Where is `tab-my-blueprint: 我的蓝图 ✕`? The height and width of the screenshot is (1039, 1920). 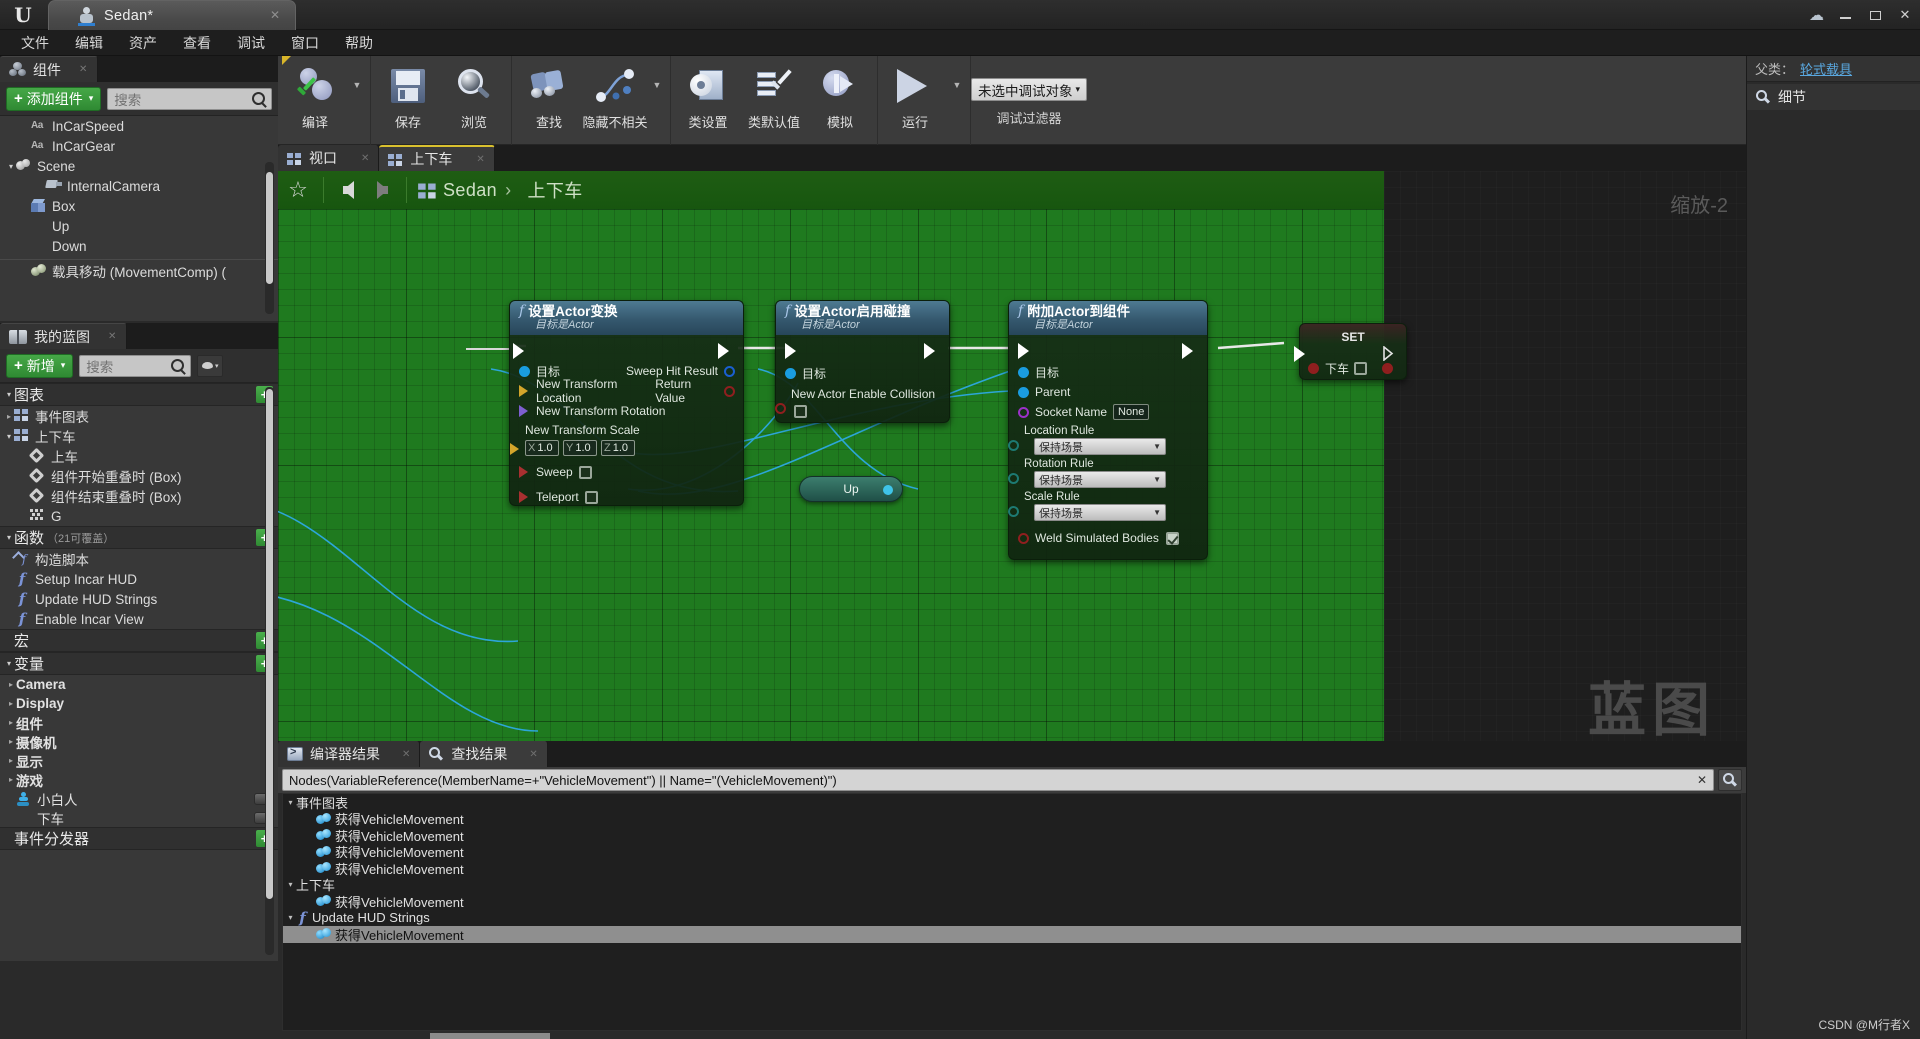 tab-my-blueprint: 我的蓝图 ✕ is located at coordinates (64, 336).